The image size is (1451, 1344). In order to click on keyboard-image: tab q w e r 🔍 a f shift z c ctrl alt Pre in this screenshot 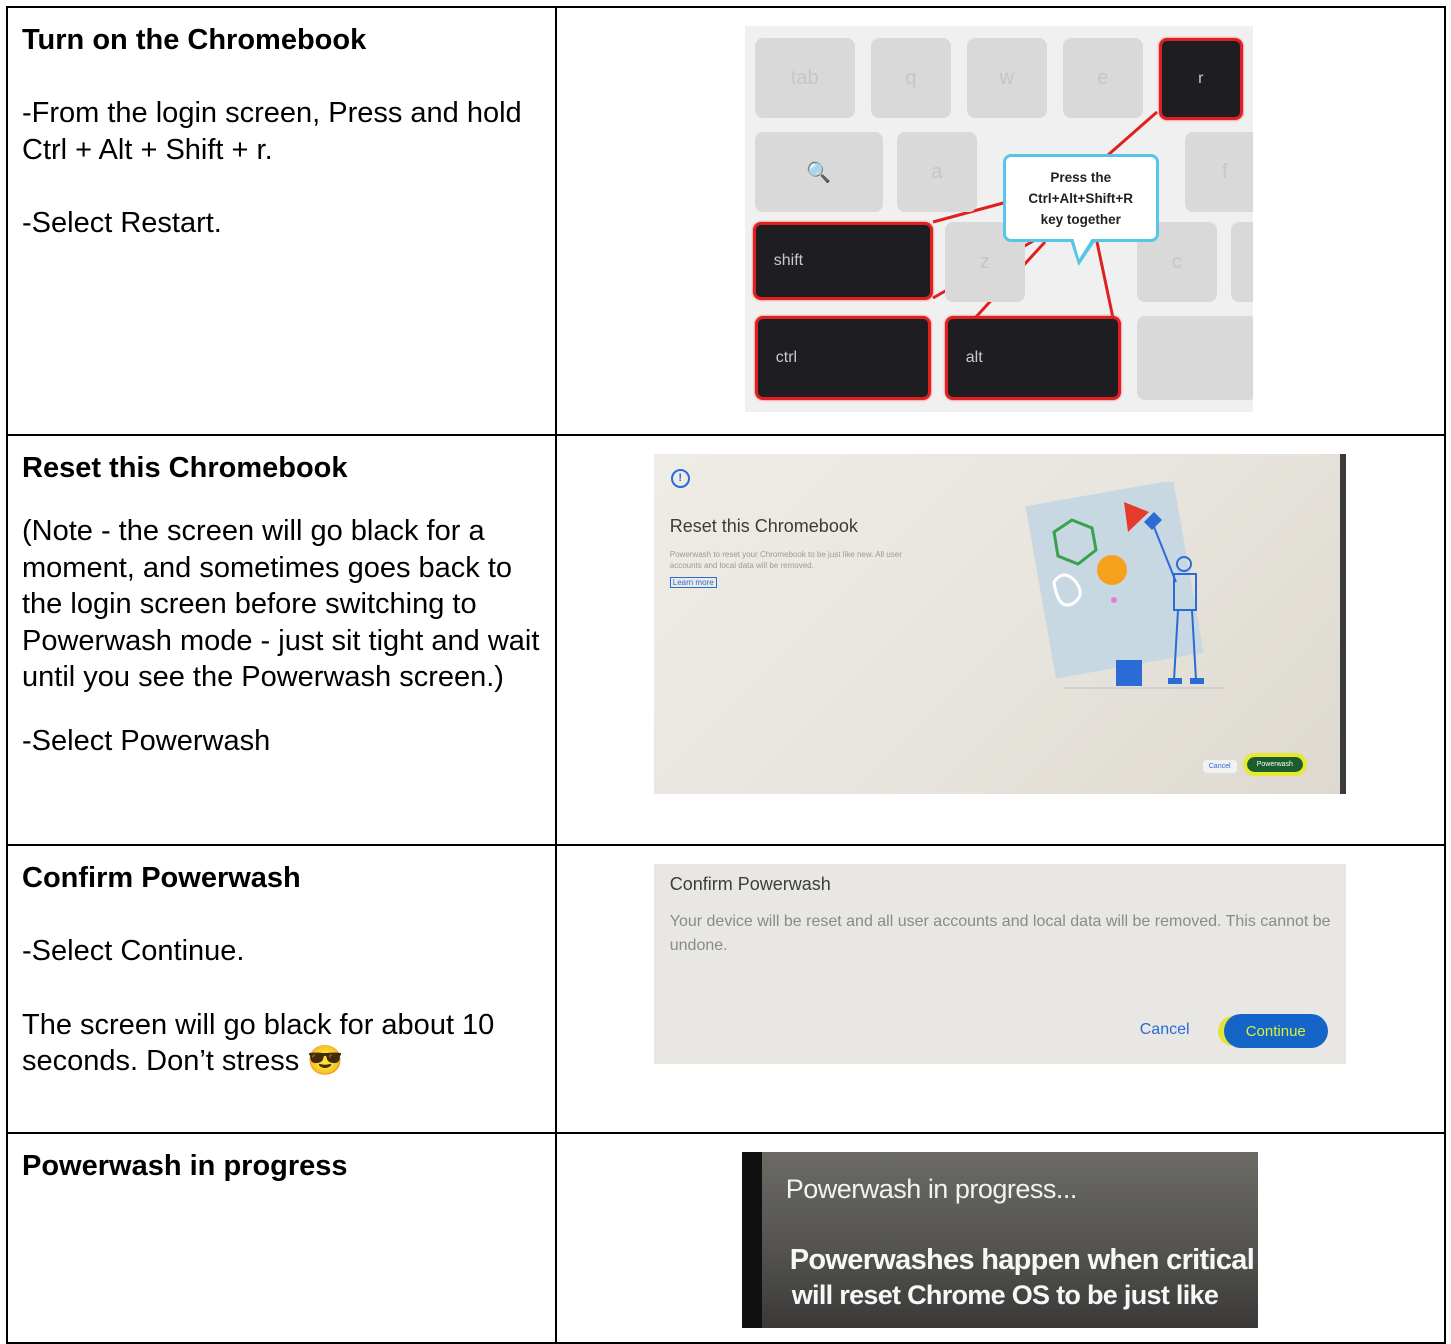, I will do `click(998, 219)`.